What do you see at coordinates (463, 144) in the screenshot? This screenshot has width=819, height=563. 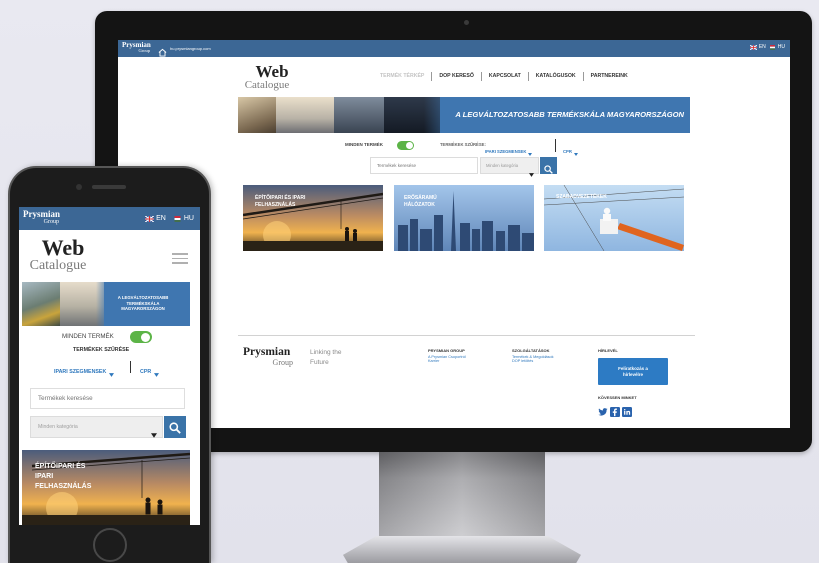 I see `filter-label: TERMÉKEK SZŰRÉSE:` at bounding box center [463, 144].